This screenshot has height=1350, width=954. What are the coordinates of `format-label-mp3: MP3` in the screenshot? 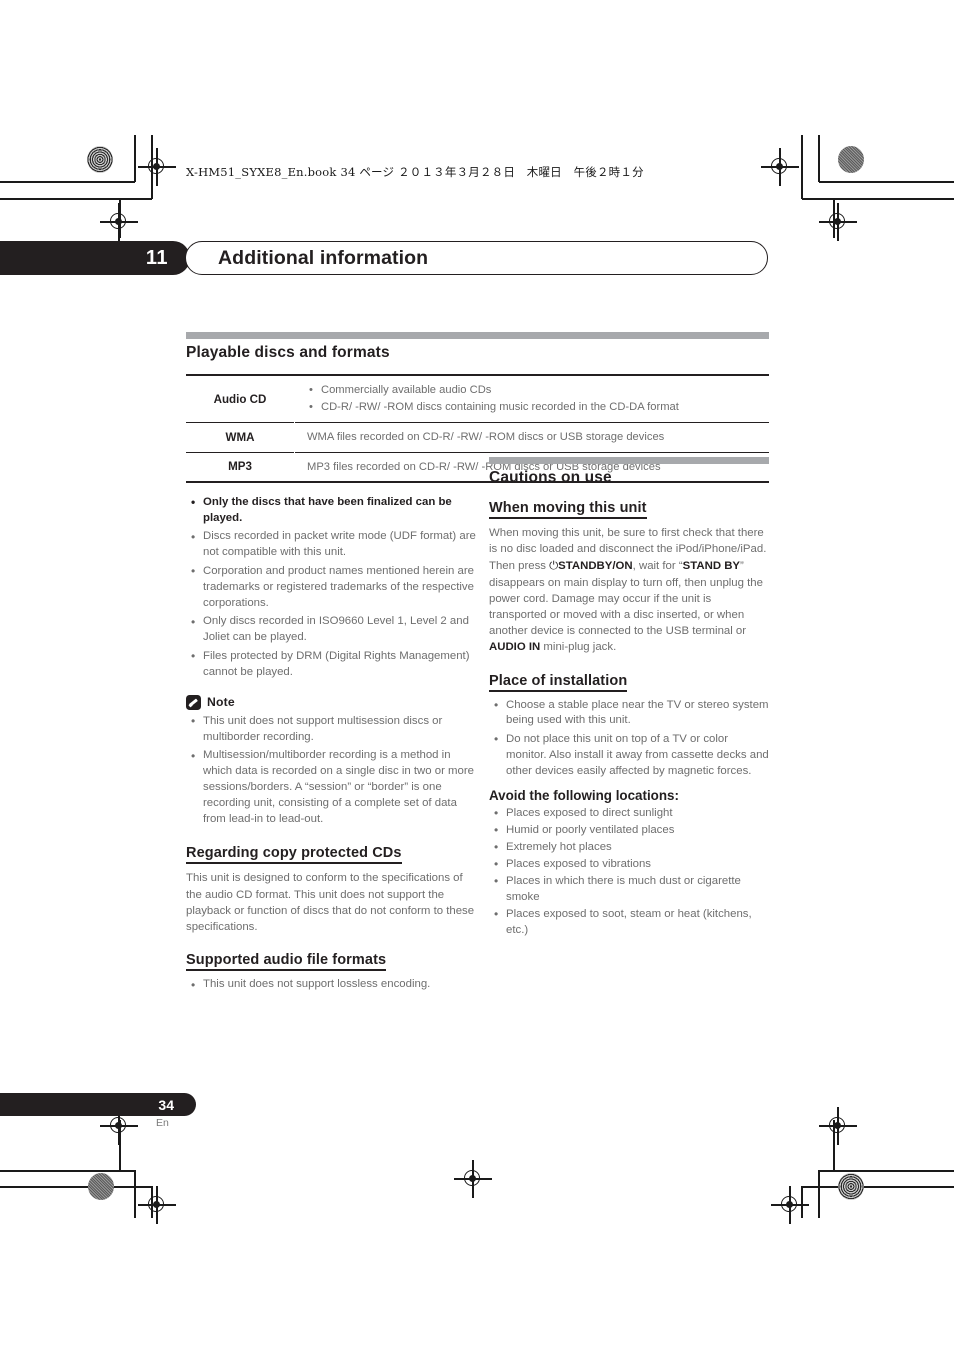 It's located at (240, 467).